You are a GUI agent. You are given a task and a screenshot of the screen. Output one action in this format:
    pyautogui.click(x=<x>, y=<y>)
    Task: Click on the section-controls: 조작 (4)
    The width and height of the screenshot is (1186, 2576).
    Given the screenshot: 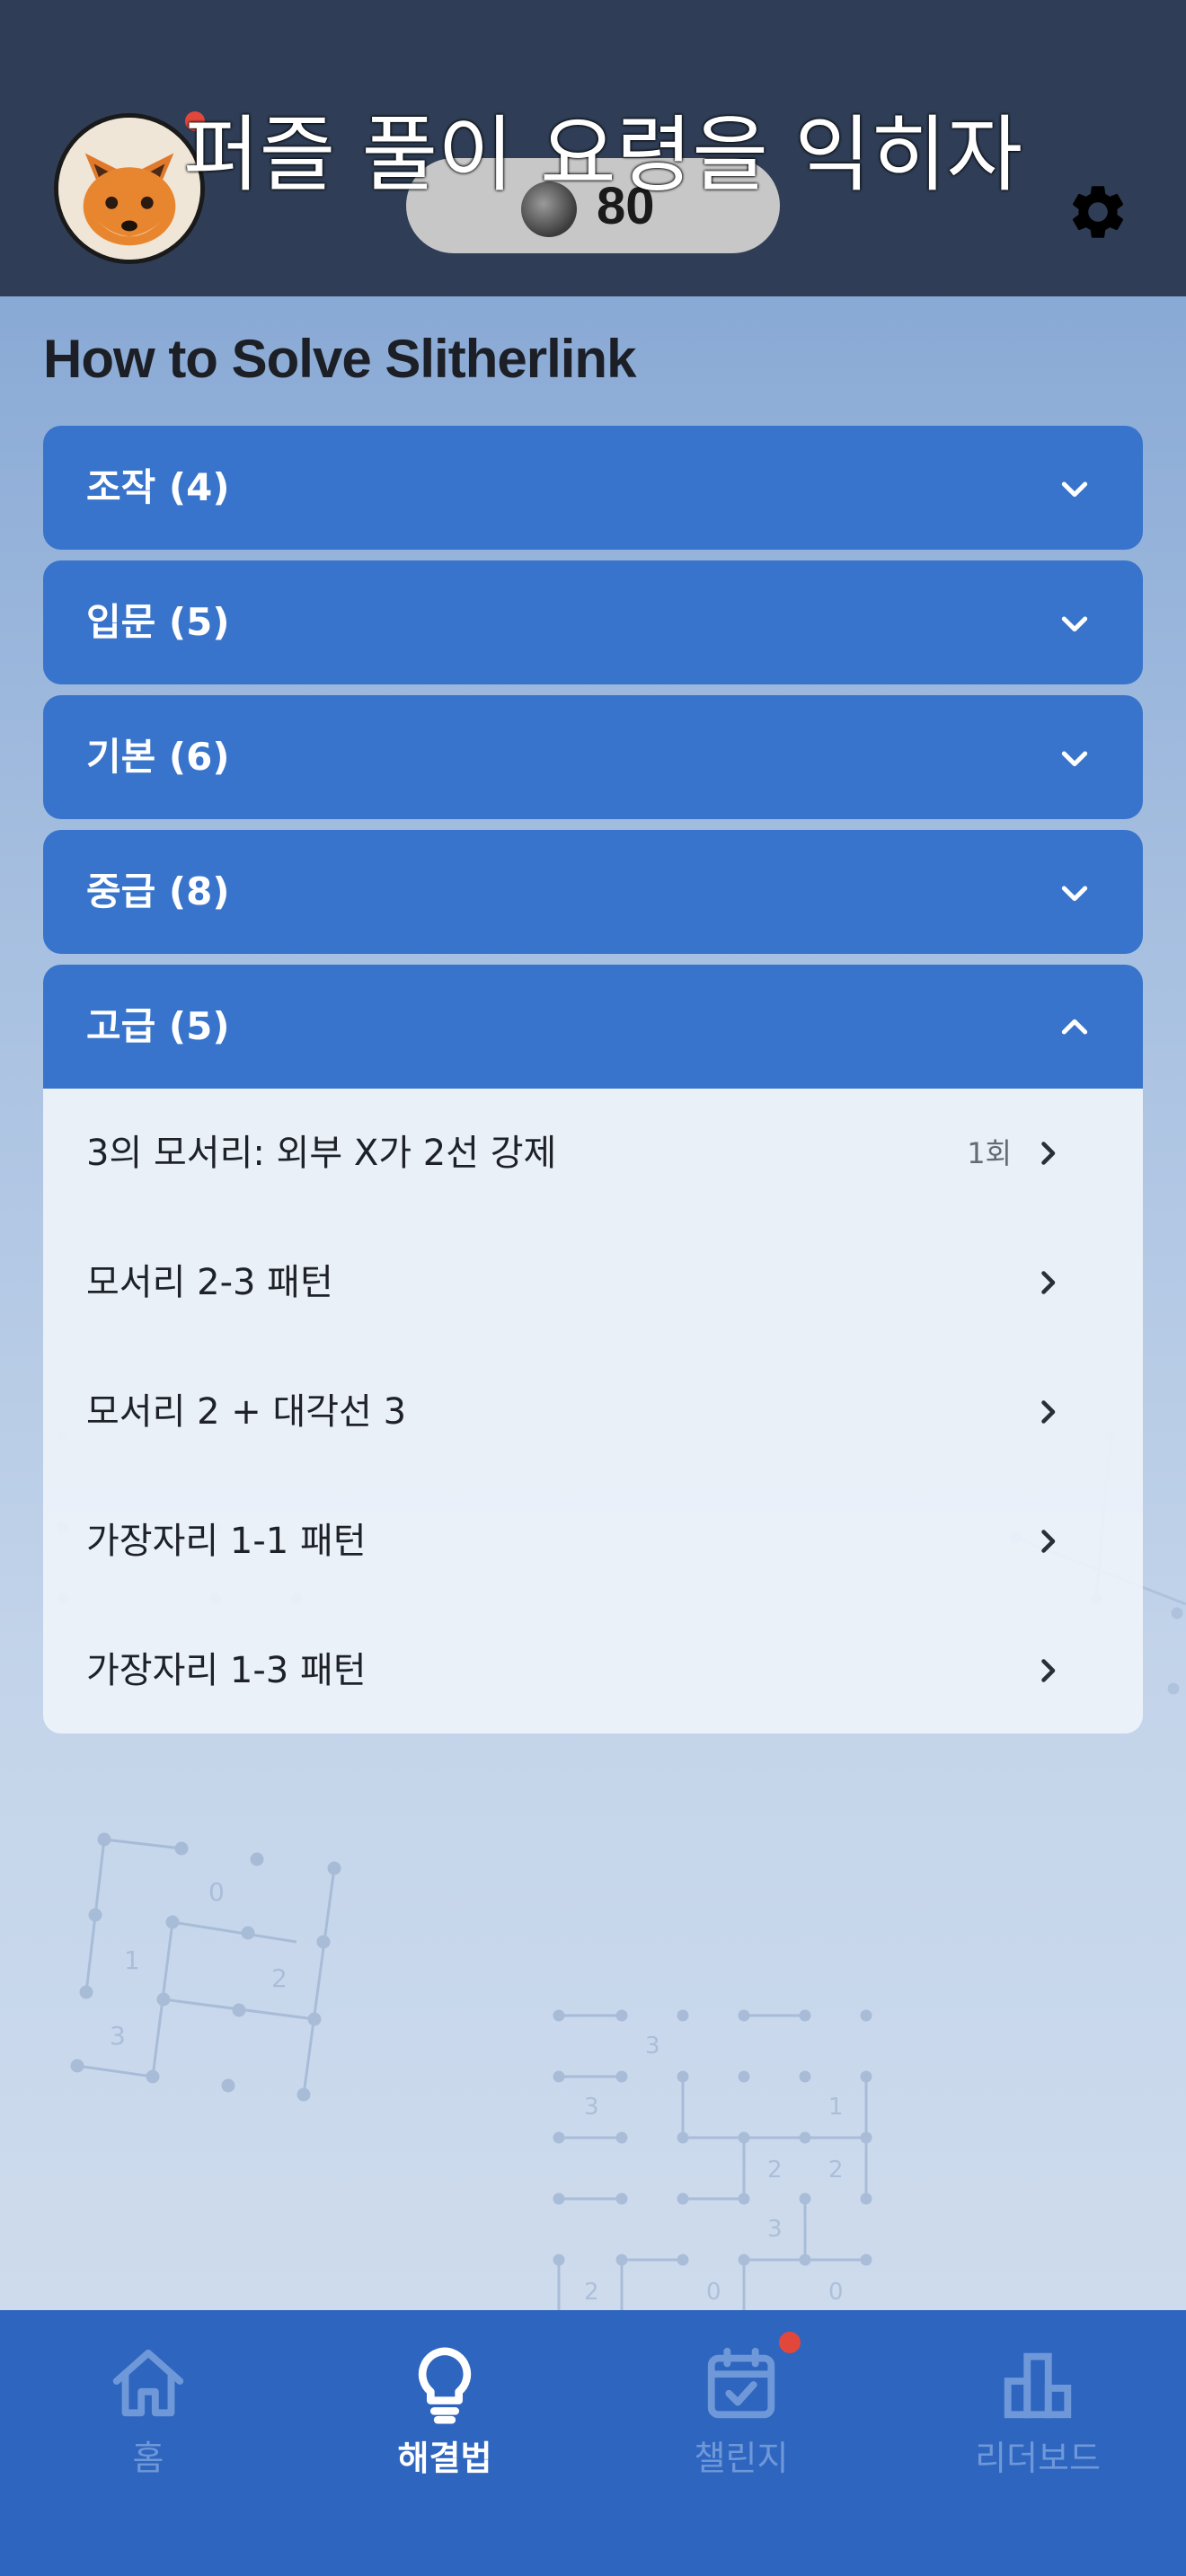 What is the action you would take?
    pyautogui.click(x=593, y=488)
    